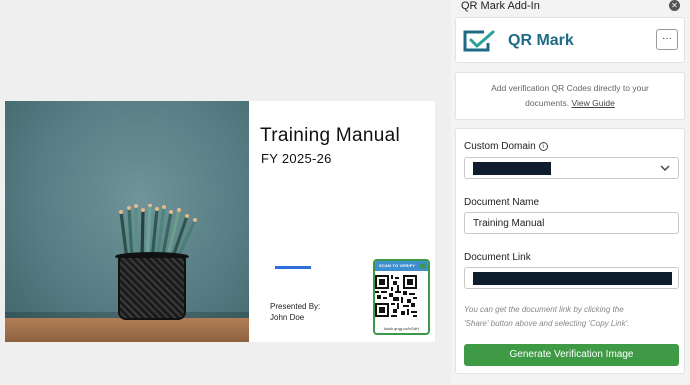 The height and width of the screenshot is (385, 690). I want to click on view-guide-link: View Guide, so click(593, 103).